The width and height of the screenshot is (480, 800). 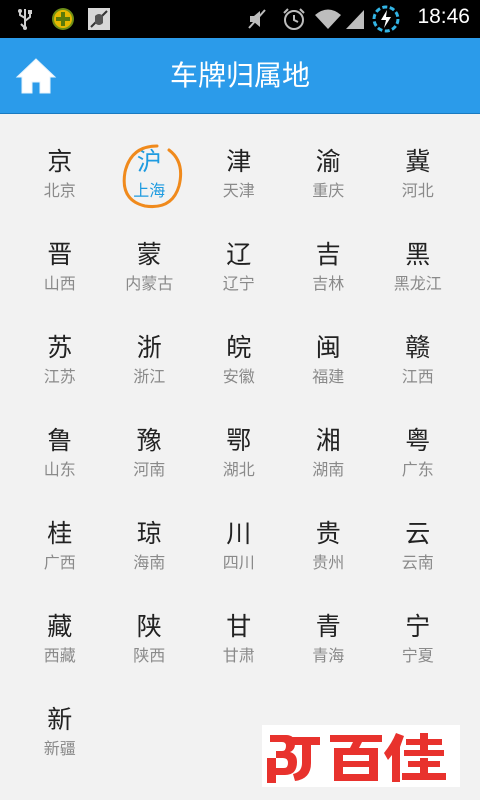 I want to click on province-item: 宁宁夏, so click(x=418, y=646).